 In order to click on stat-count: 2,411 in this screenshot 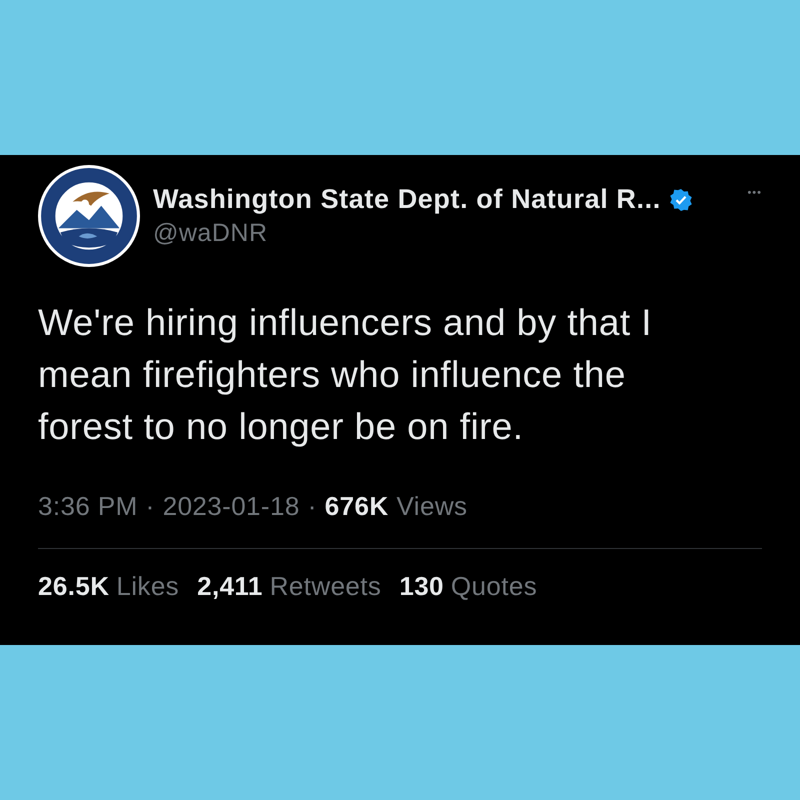, I will do `click(230, 586)`.